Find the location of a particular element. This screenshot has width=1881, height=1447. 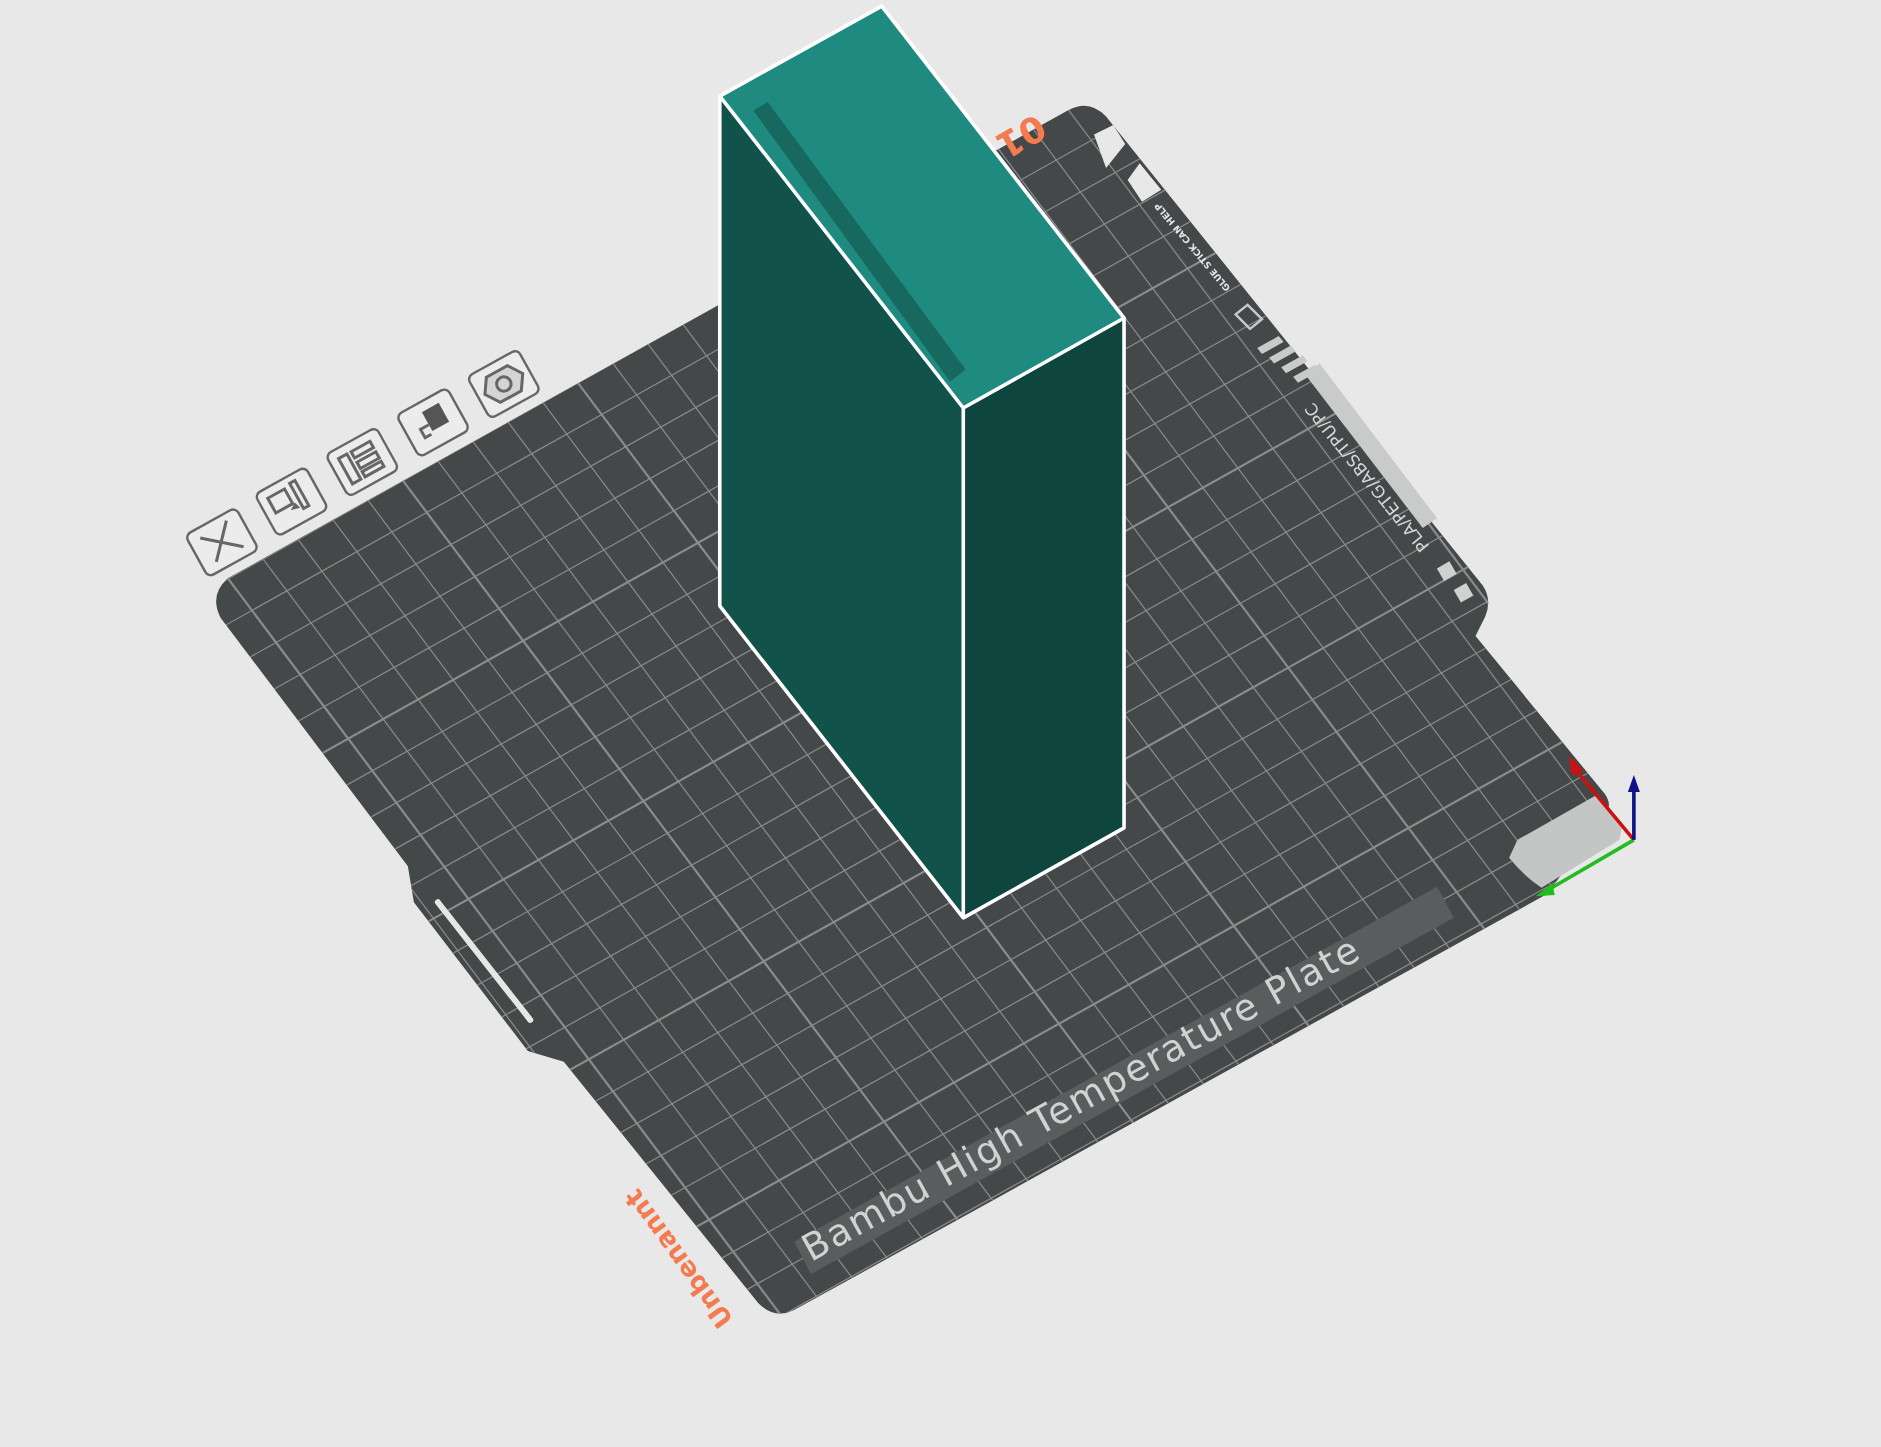

plate-number: 01 is located at coordinates (1021, 136).